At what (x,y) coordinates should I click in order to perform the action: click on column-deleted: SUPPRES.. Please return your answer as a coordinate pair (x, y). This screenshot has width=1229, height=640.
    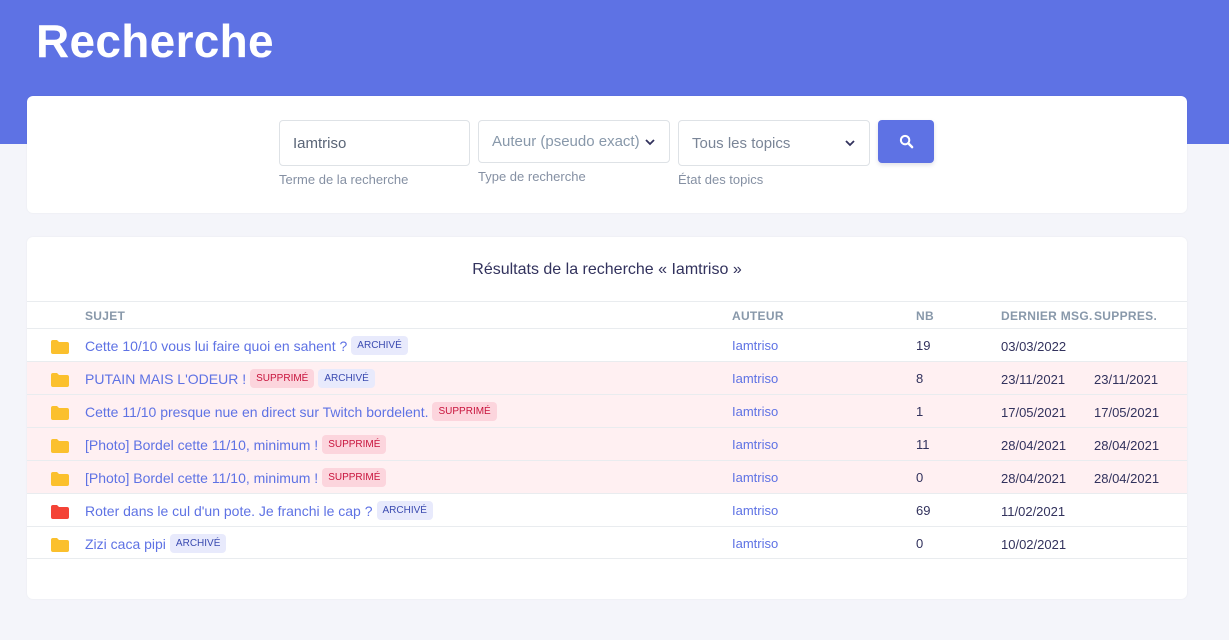
    Looking at the image, I should click on (1126, 316).